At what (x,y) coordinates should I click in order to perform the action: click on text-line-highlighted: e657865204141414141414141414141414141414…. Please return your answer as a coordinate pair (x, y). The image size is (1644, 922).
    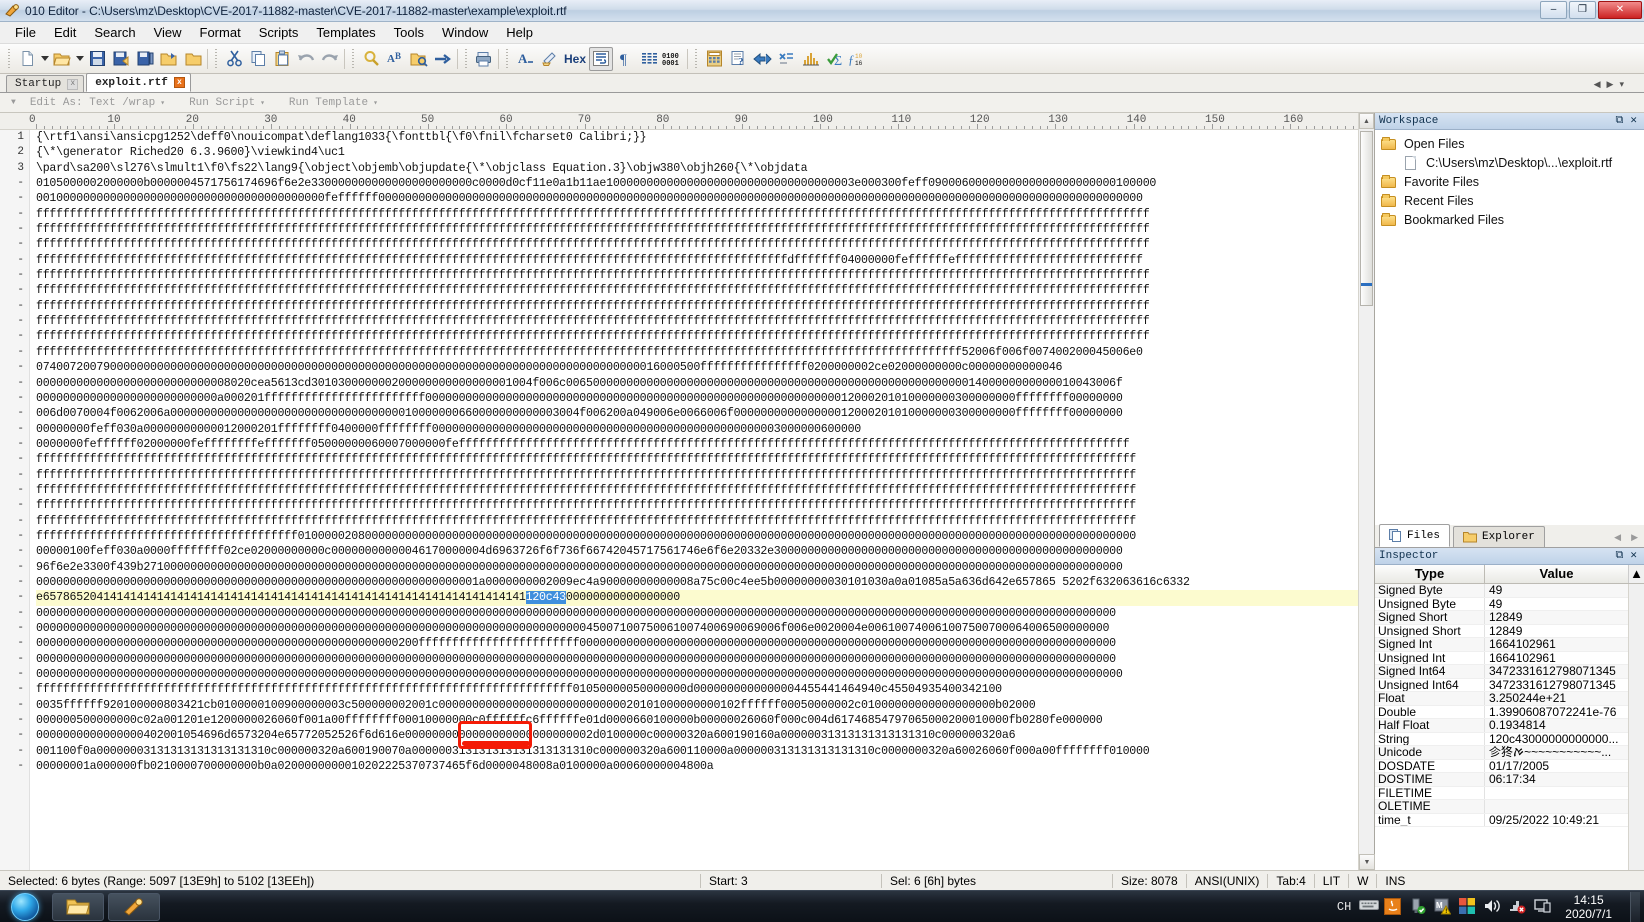
    Looking at the image, I should click on (705, 598).